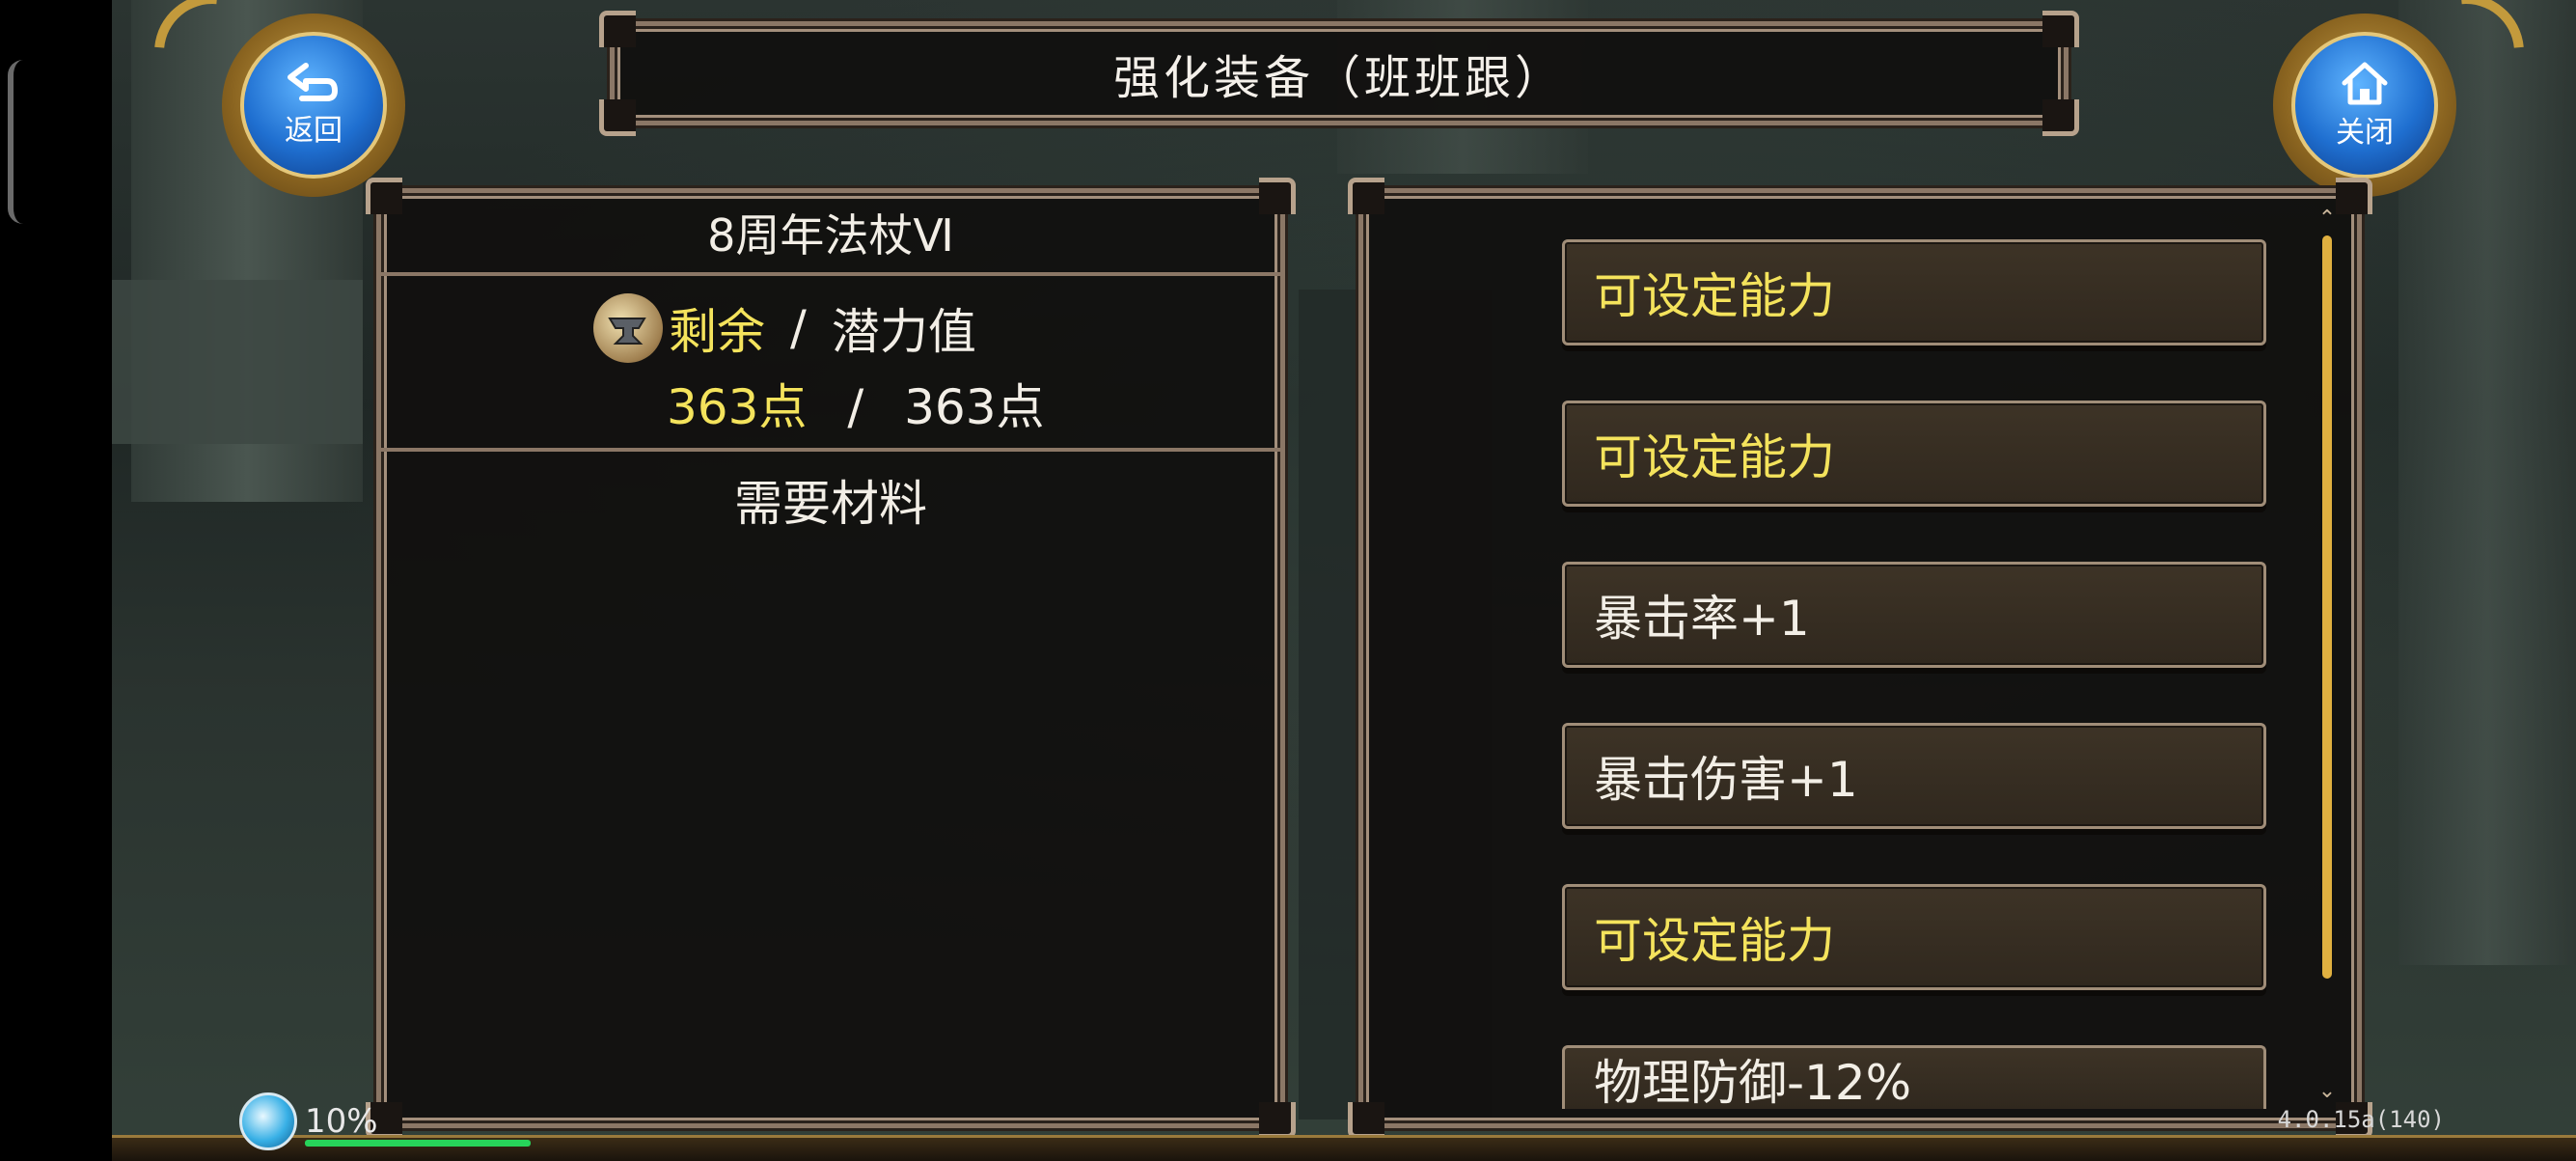  I want to click on back-button: 返回, so click(267, 98).